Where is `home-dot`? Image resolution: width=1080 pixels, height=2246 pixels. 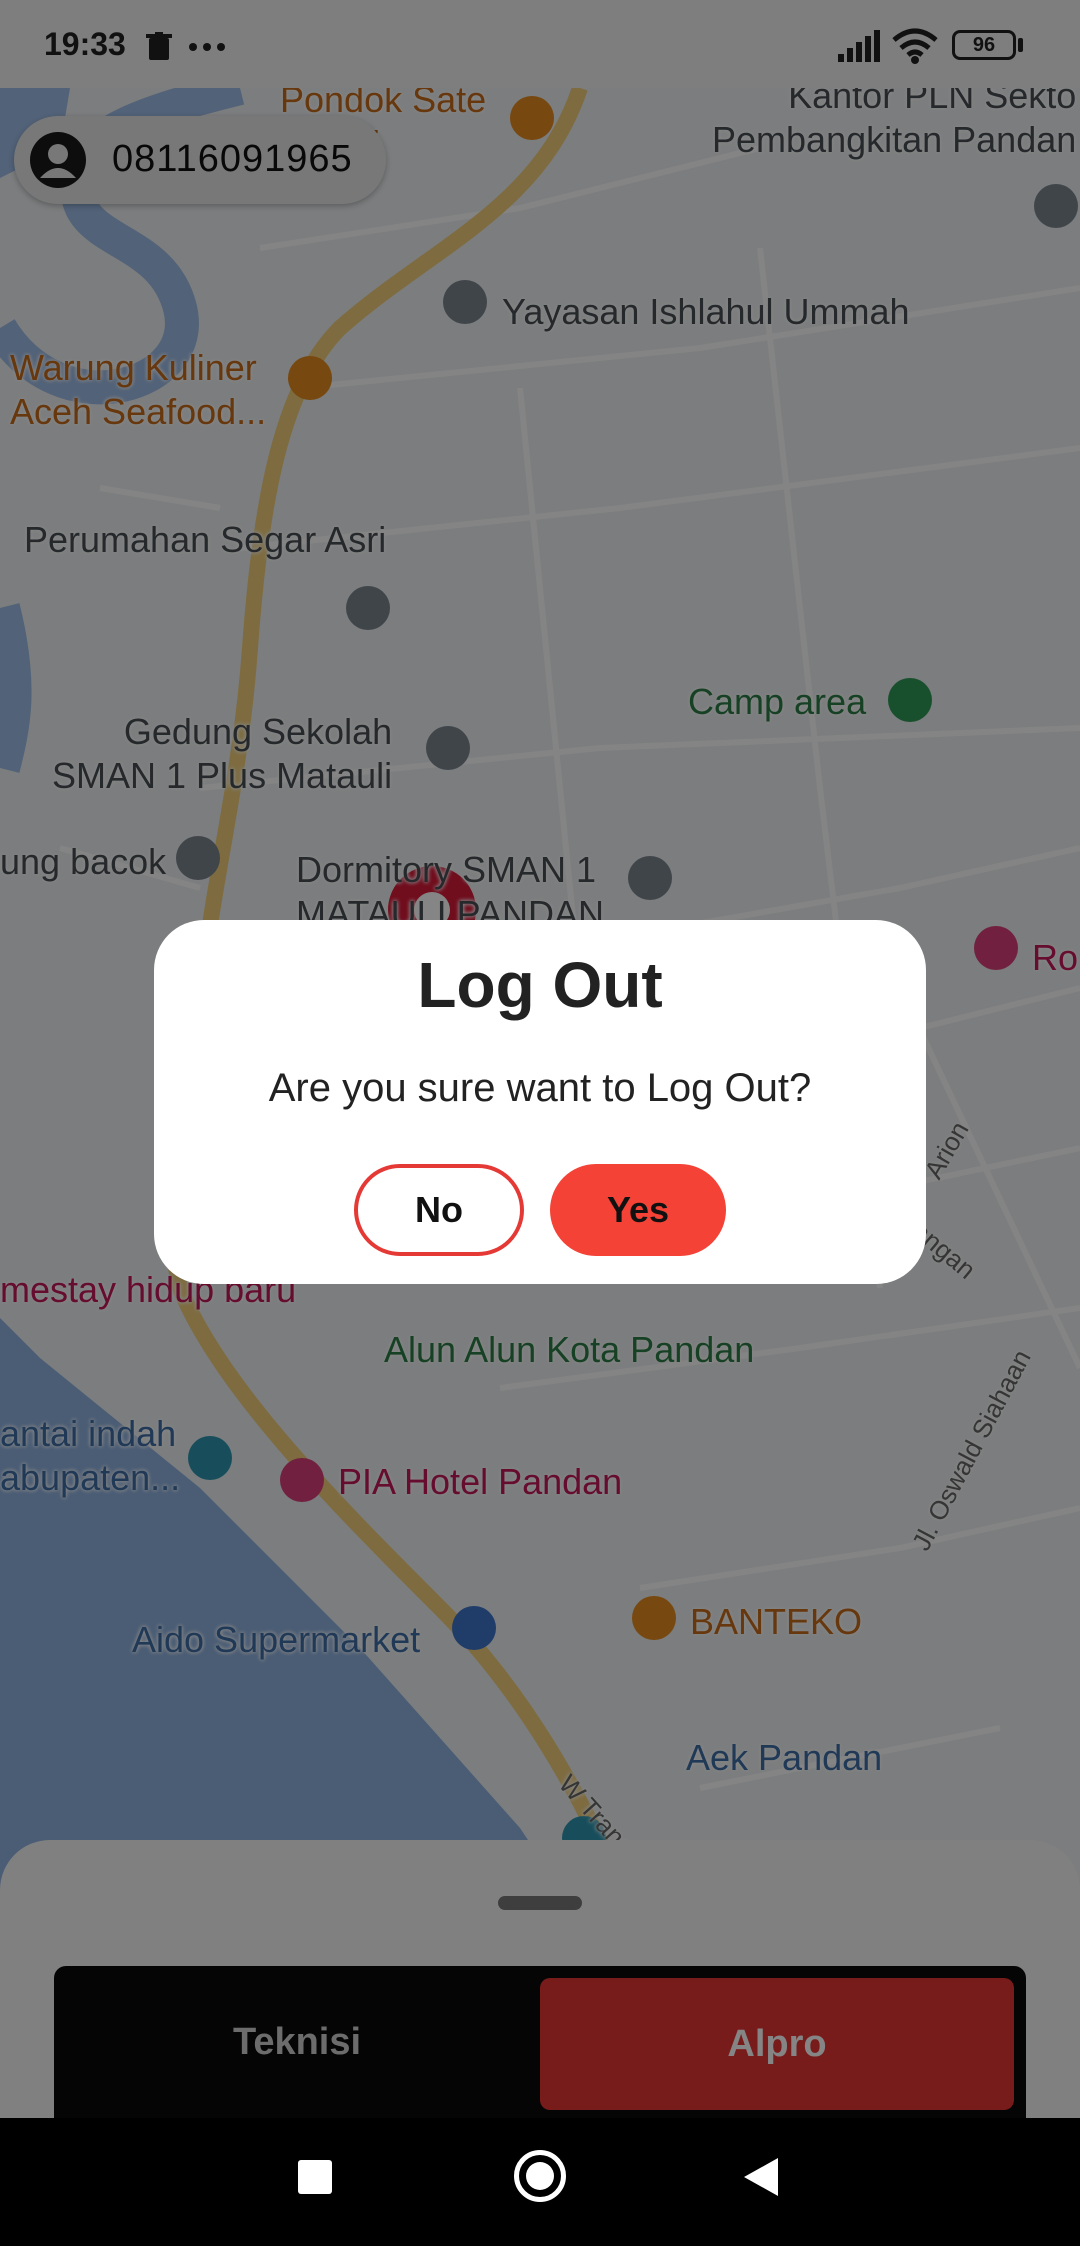 home-dot is located at coordinates (540, 2176).